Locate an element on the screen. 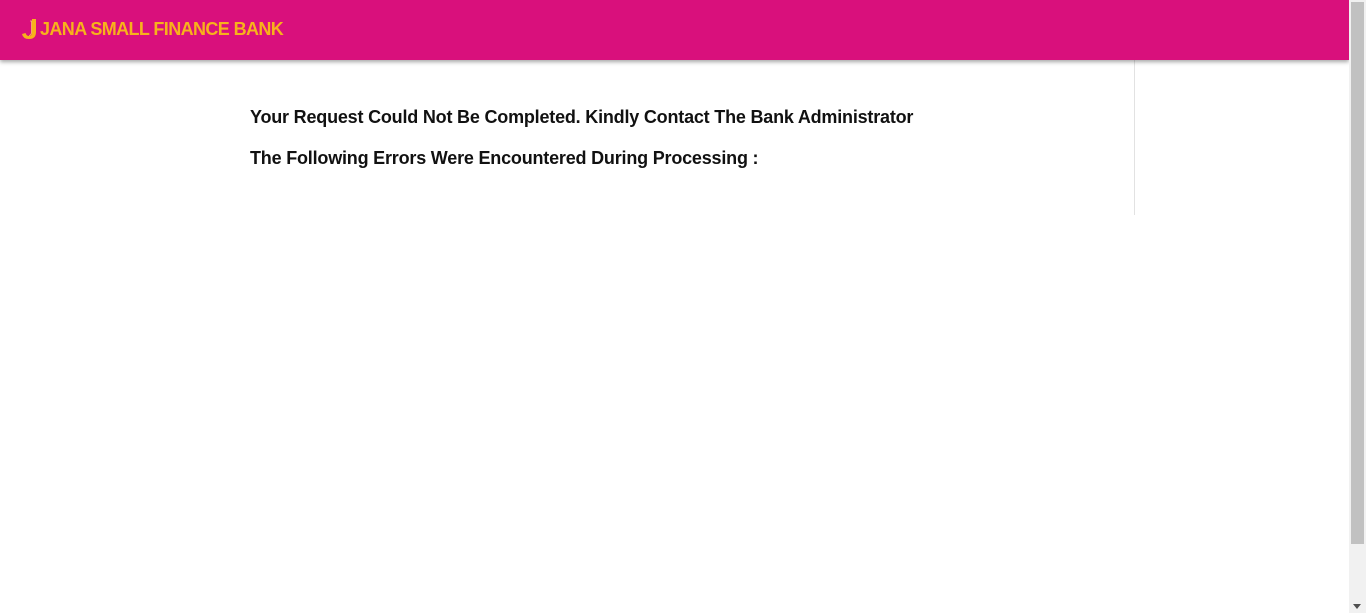 This screenshot has width=1366, height=613. vertical-scrollbar is located at coordinates (1357, 306).